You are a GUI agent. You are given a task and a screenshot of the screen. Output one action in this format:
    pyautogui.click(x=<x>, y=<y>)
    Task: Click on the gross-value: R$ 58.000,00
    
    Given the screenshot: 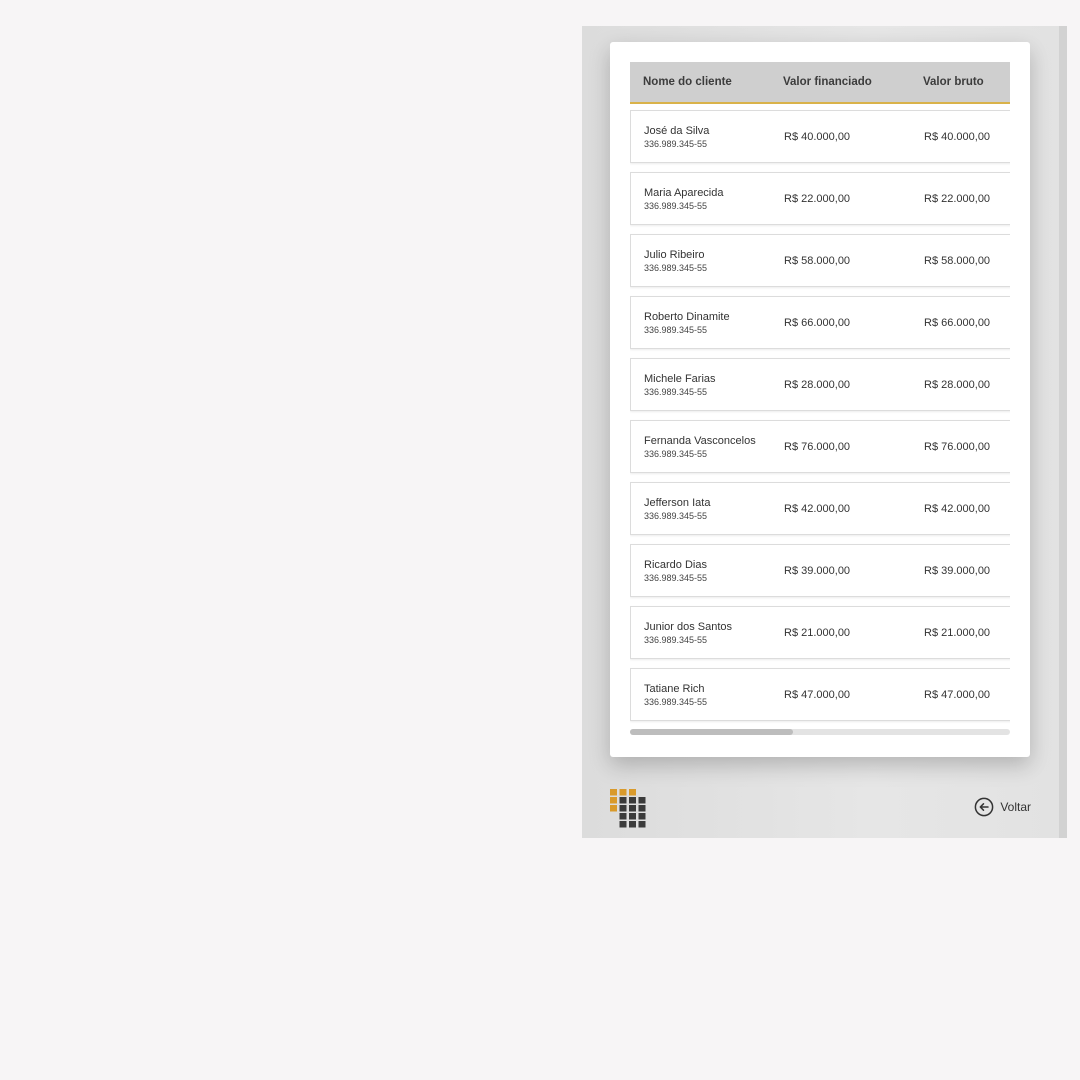 What is the action you would take?
    pyautogui.click(x=957, y=260)
    